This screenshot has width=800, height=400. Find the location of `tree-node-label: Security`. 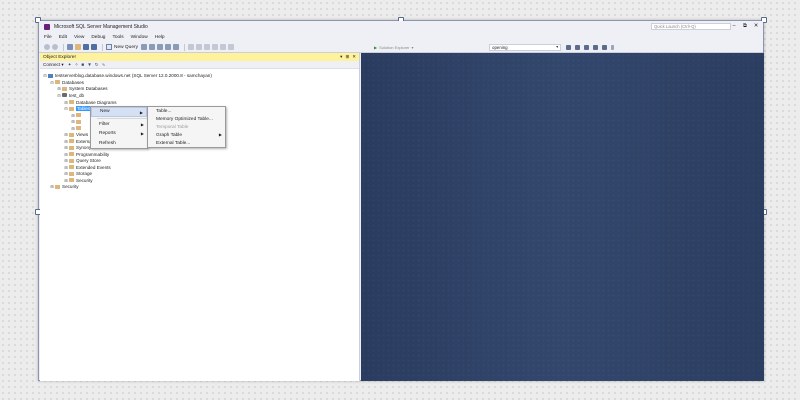

tree-node-label: Security is located at coordinates (84, 180).